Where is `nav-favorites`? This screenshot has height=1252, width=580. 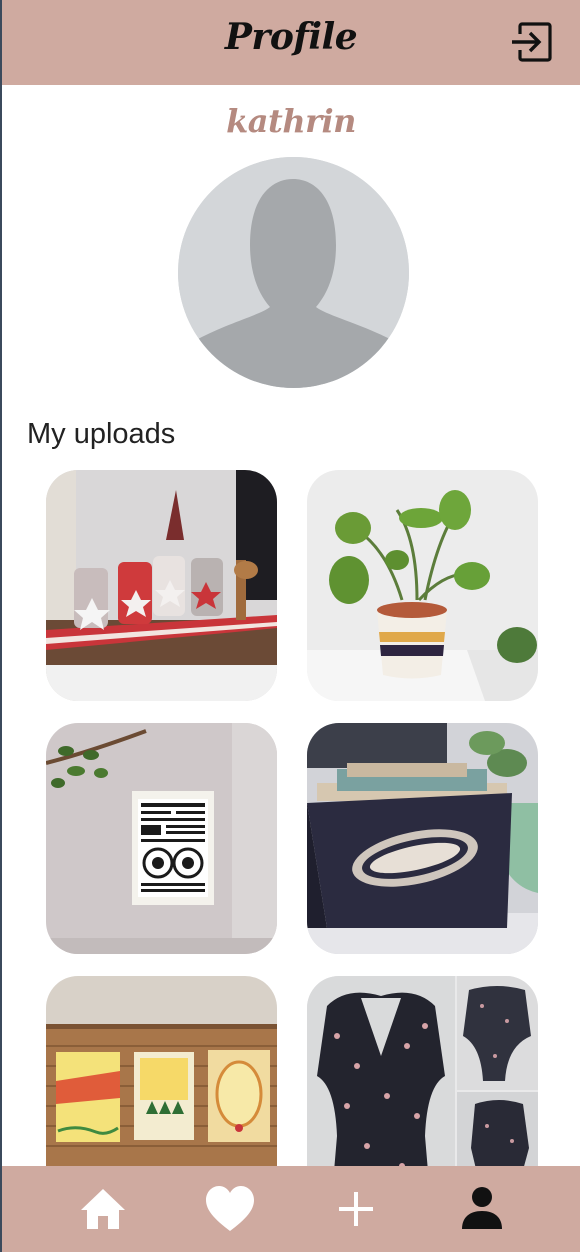 nav-favorites is located at coordinates (230, 1209).